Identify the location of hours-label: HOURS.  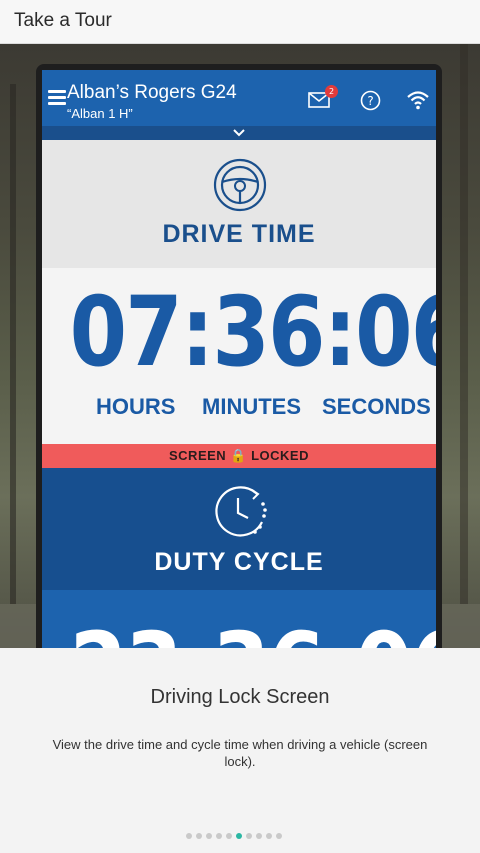
(136, 406).